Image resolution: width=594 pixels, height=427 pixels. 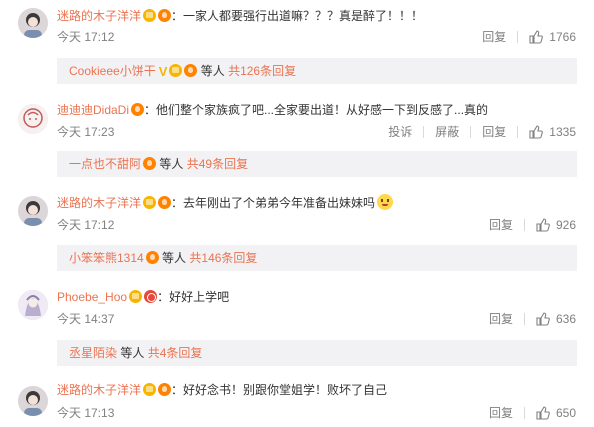 I want to click on comment-author: 迪迪迪DidaDi, so click(x=93, y=110).